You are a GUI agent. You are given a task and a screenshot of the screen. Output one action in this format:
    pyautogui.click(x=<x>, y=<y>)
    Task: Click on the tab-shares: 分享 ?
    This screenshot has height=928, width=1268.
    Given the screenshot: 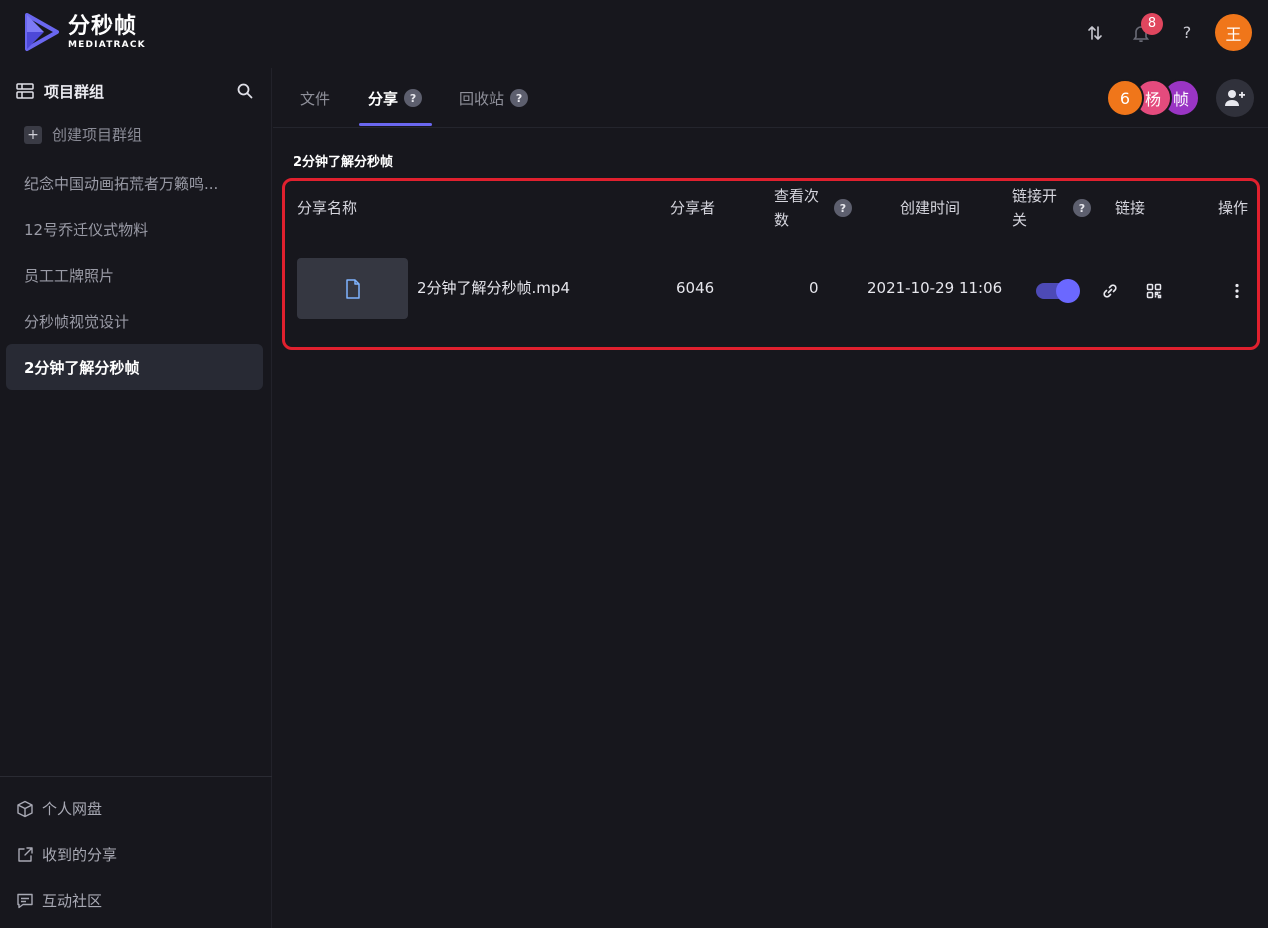 What is the action you would take?
    pyautogui.click(x=395, y=98)
    